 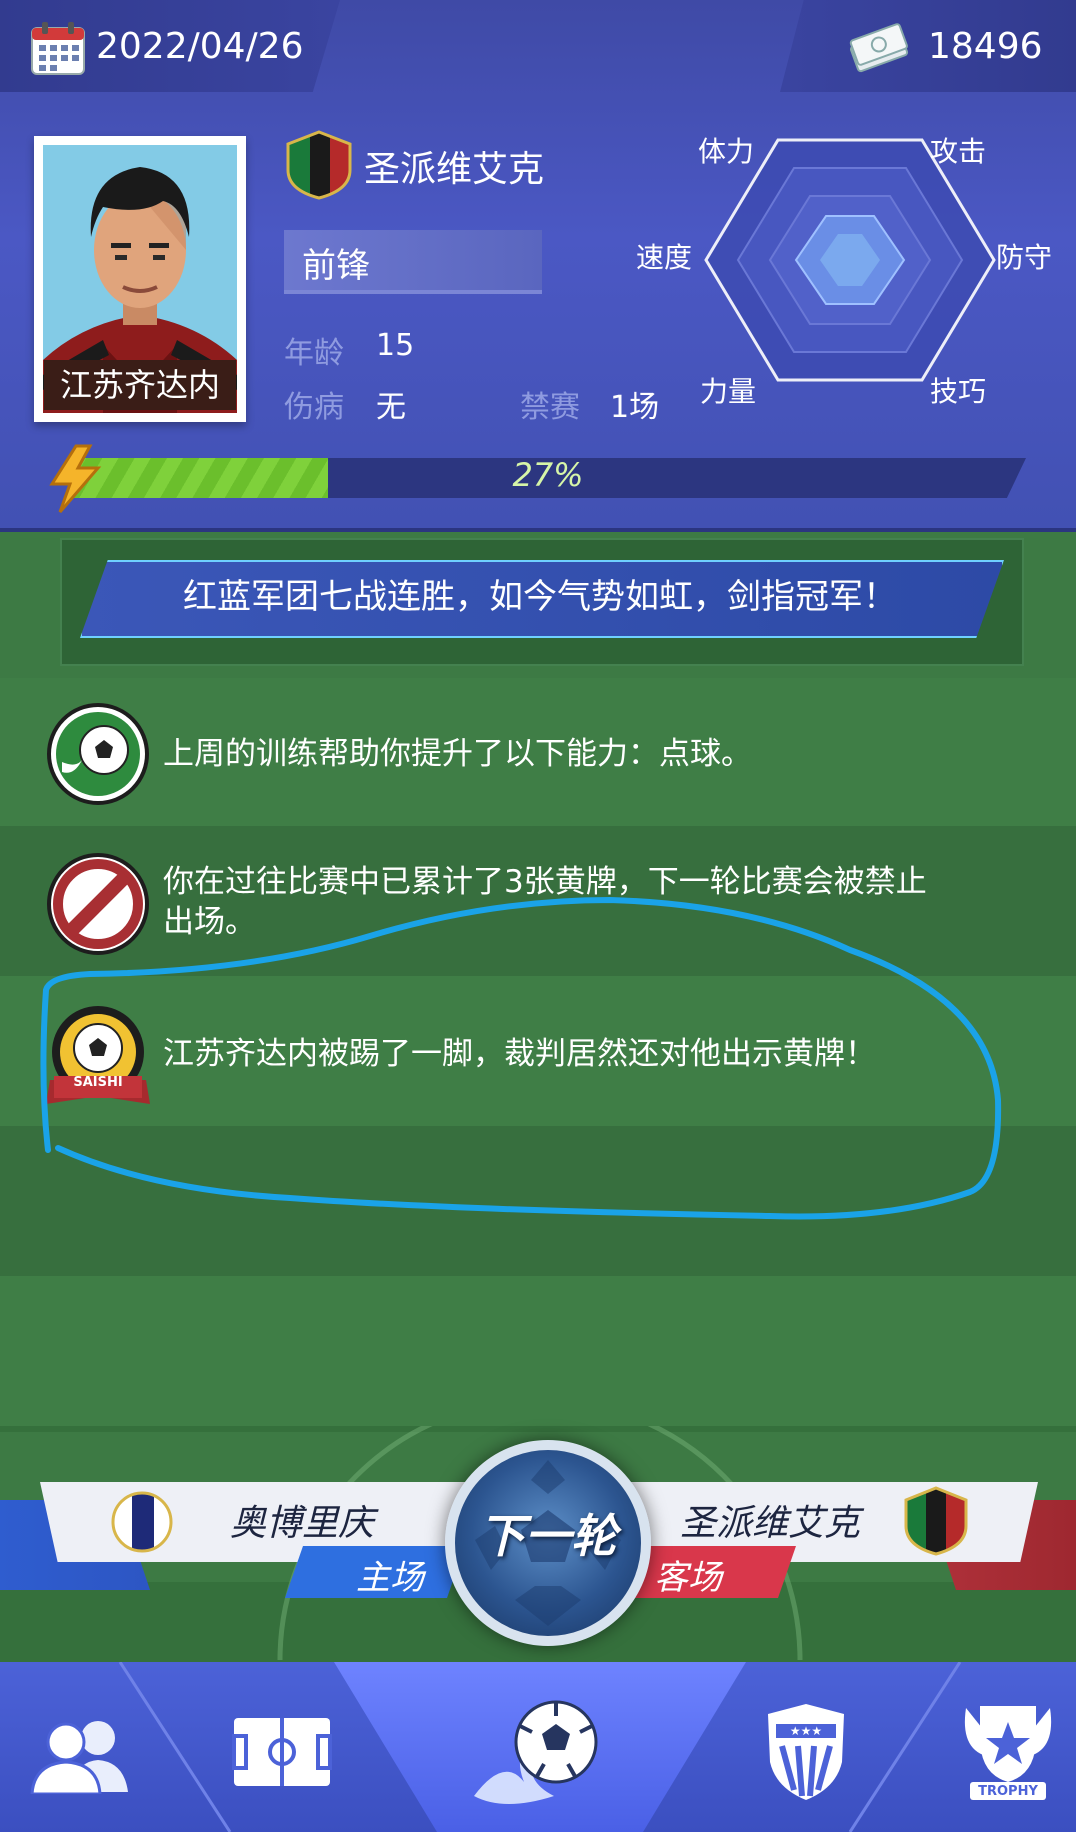 What do you see at coordinates (536, 1752) in the screenshot?
I see `soccer-ball-icon` at bounding box center [536, 1752].